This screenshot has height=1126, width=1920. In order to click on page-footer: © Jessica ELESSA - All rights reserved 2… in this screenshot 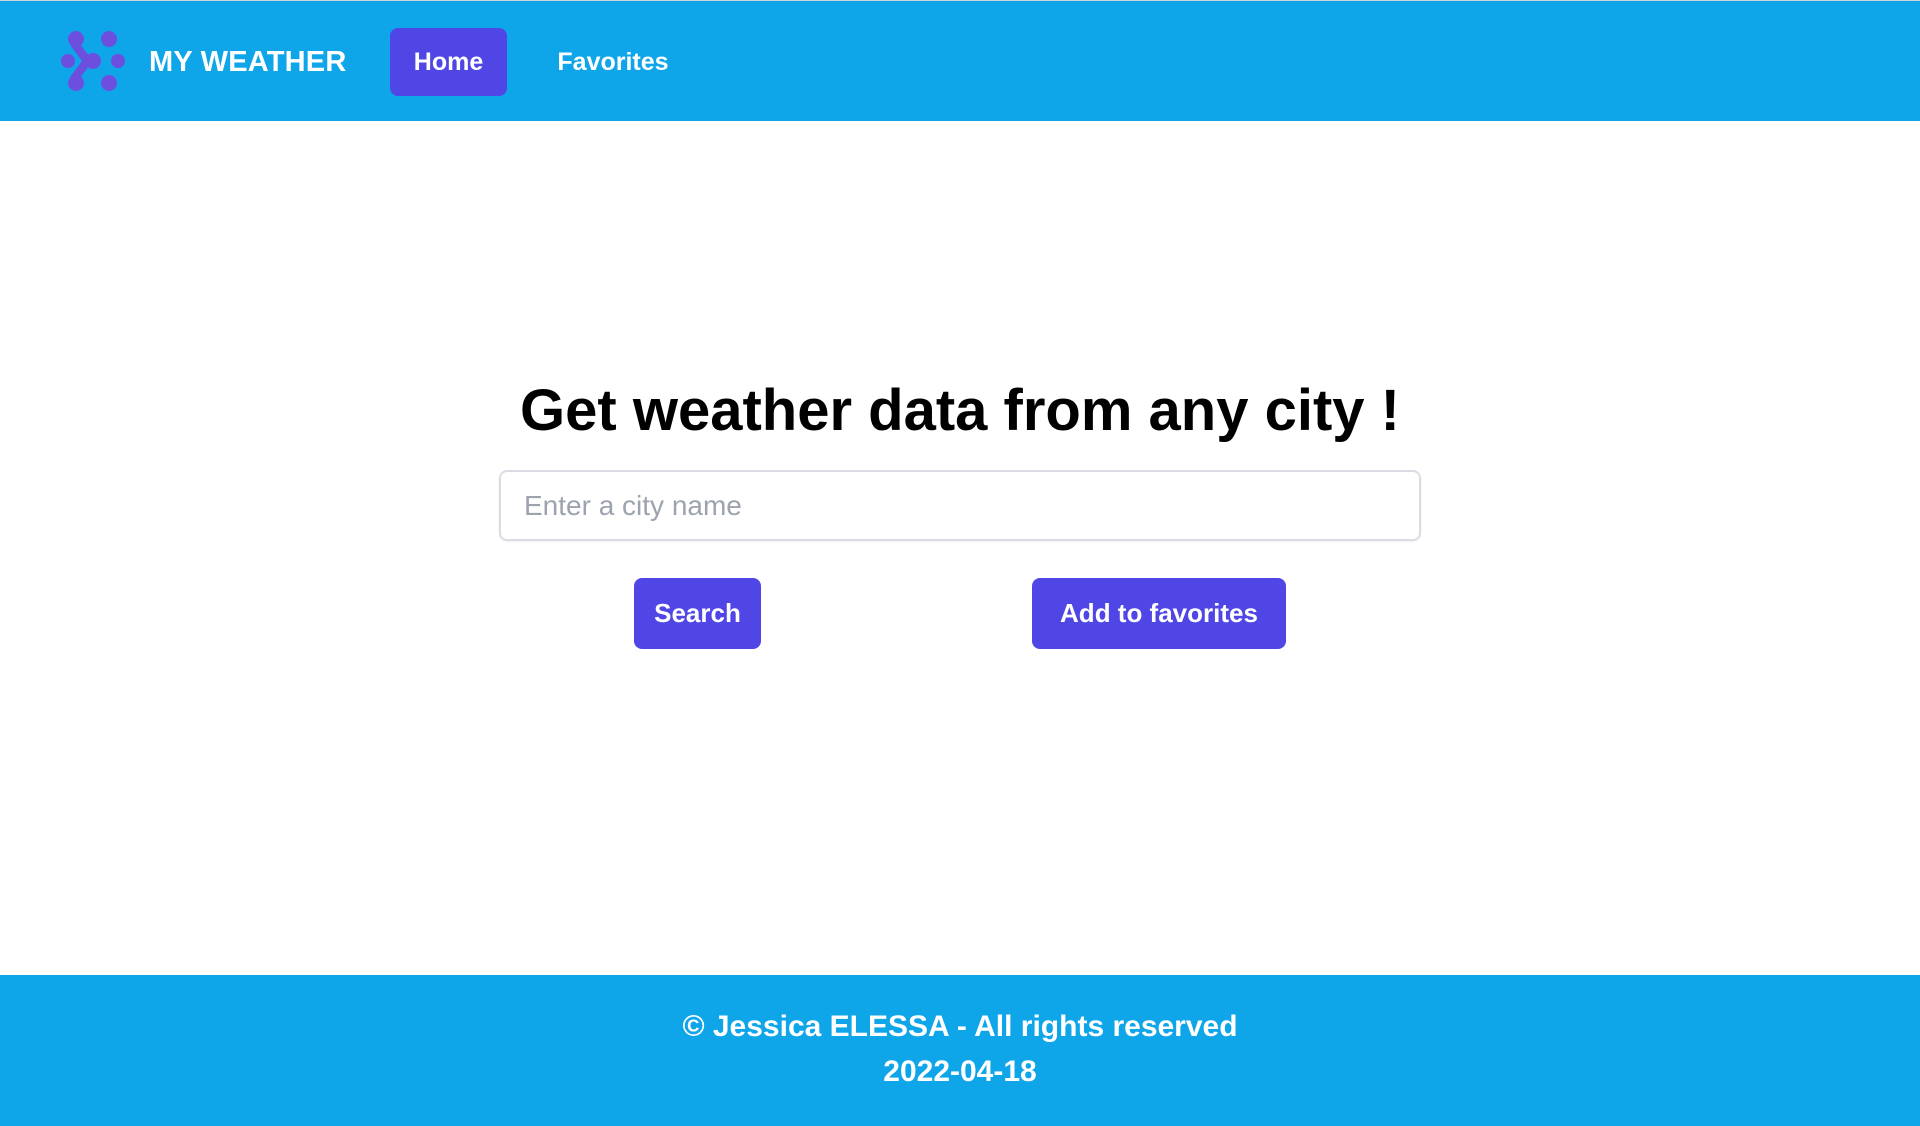, I will do `click(960, 1050)`.